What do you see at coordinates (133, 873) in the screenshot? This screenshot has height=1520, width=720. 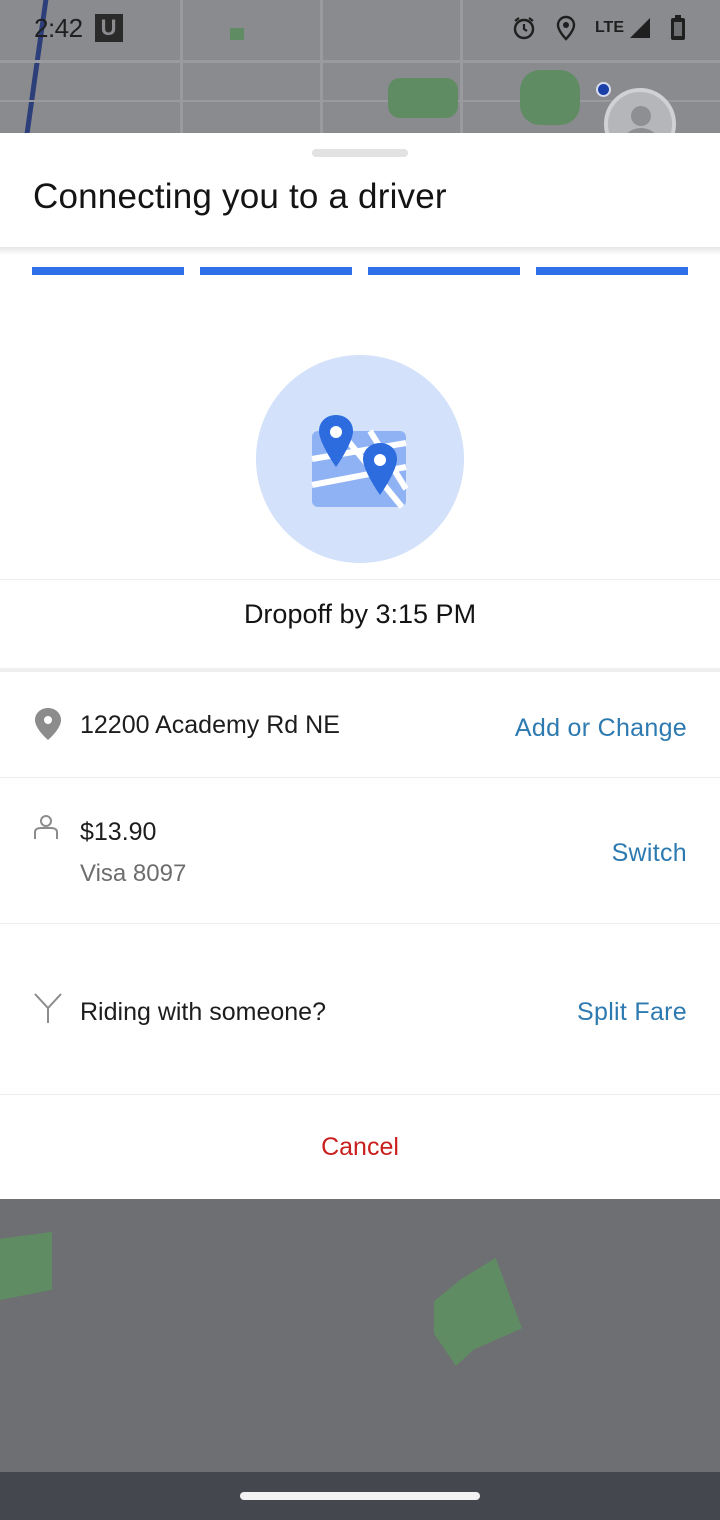 I see `payment-method: Visa 8097` at bounding box center [133, 873].